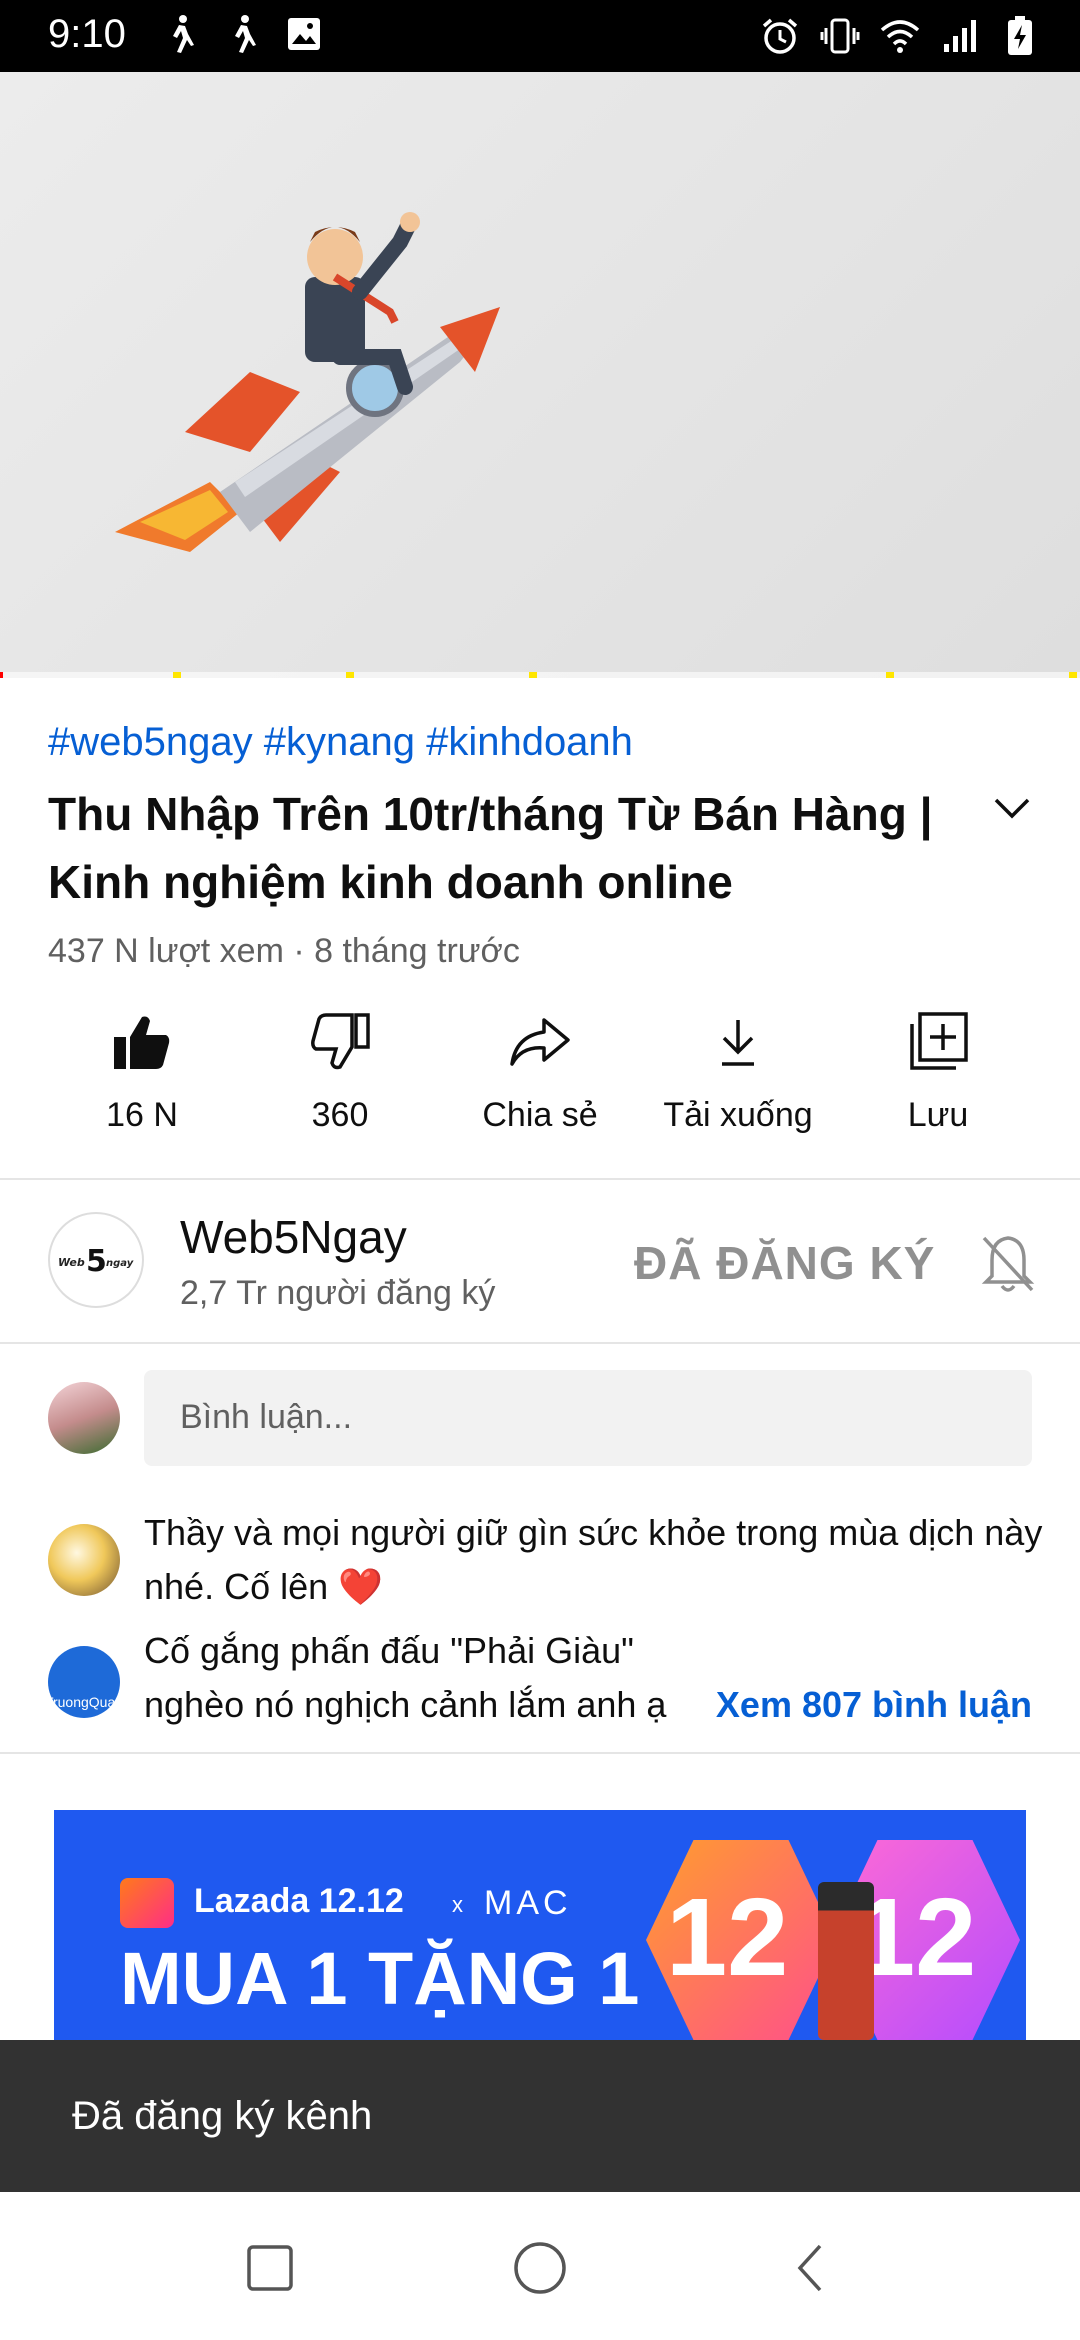 This screenshot has width=1080, height=2340. I want to click on status-bar: 9:10, so click(540, 36).